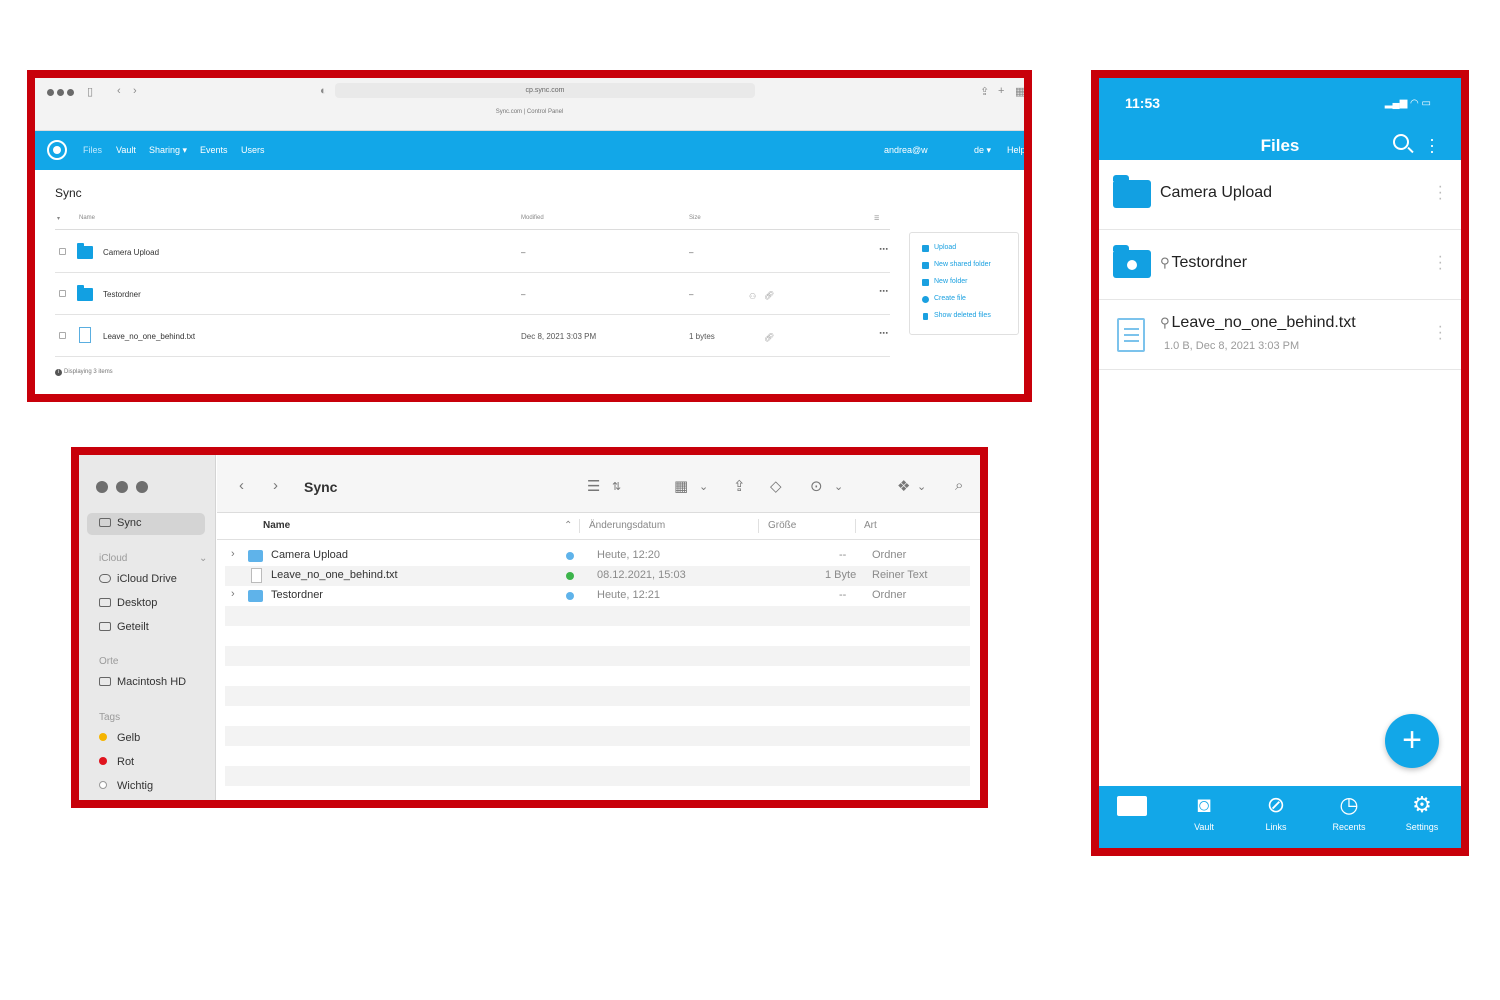 The image size is (1500, 1000). What do you see at coordinates (153, 558) in the screenshot?
I see `sidebar-section-icloud: iCloud ⌄` at bounding box center [153, 558].